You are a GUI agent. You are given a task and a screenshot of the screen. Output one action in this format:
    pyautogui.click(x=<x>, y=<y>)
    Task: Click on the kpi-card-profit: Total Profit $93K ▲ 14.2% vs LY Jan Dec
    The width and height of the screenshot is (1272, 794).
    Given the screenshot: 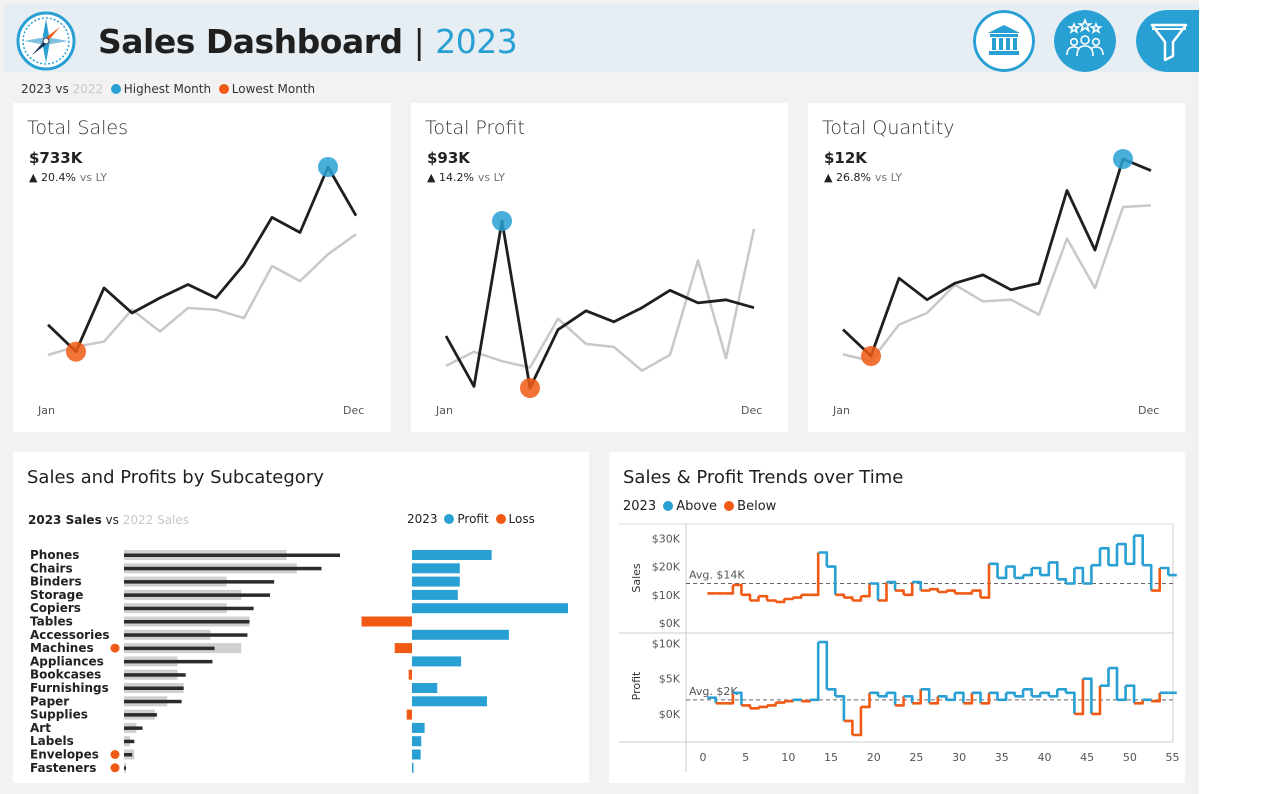 What is the action you would take?
    pyautogui.click(x=599, y=267)
    